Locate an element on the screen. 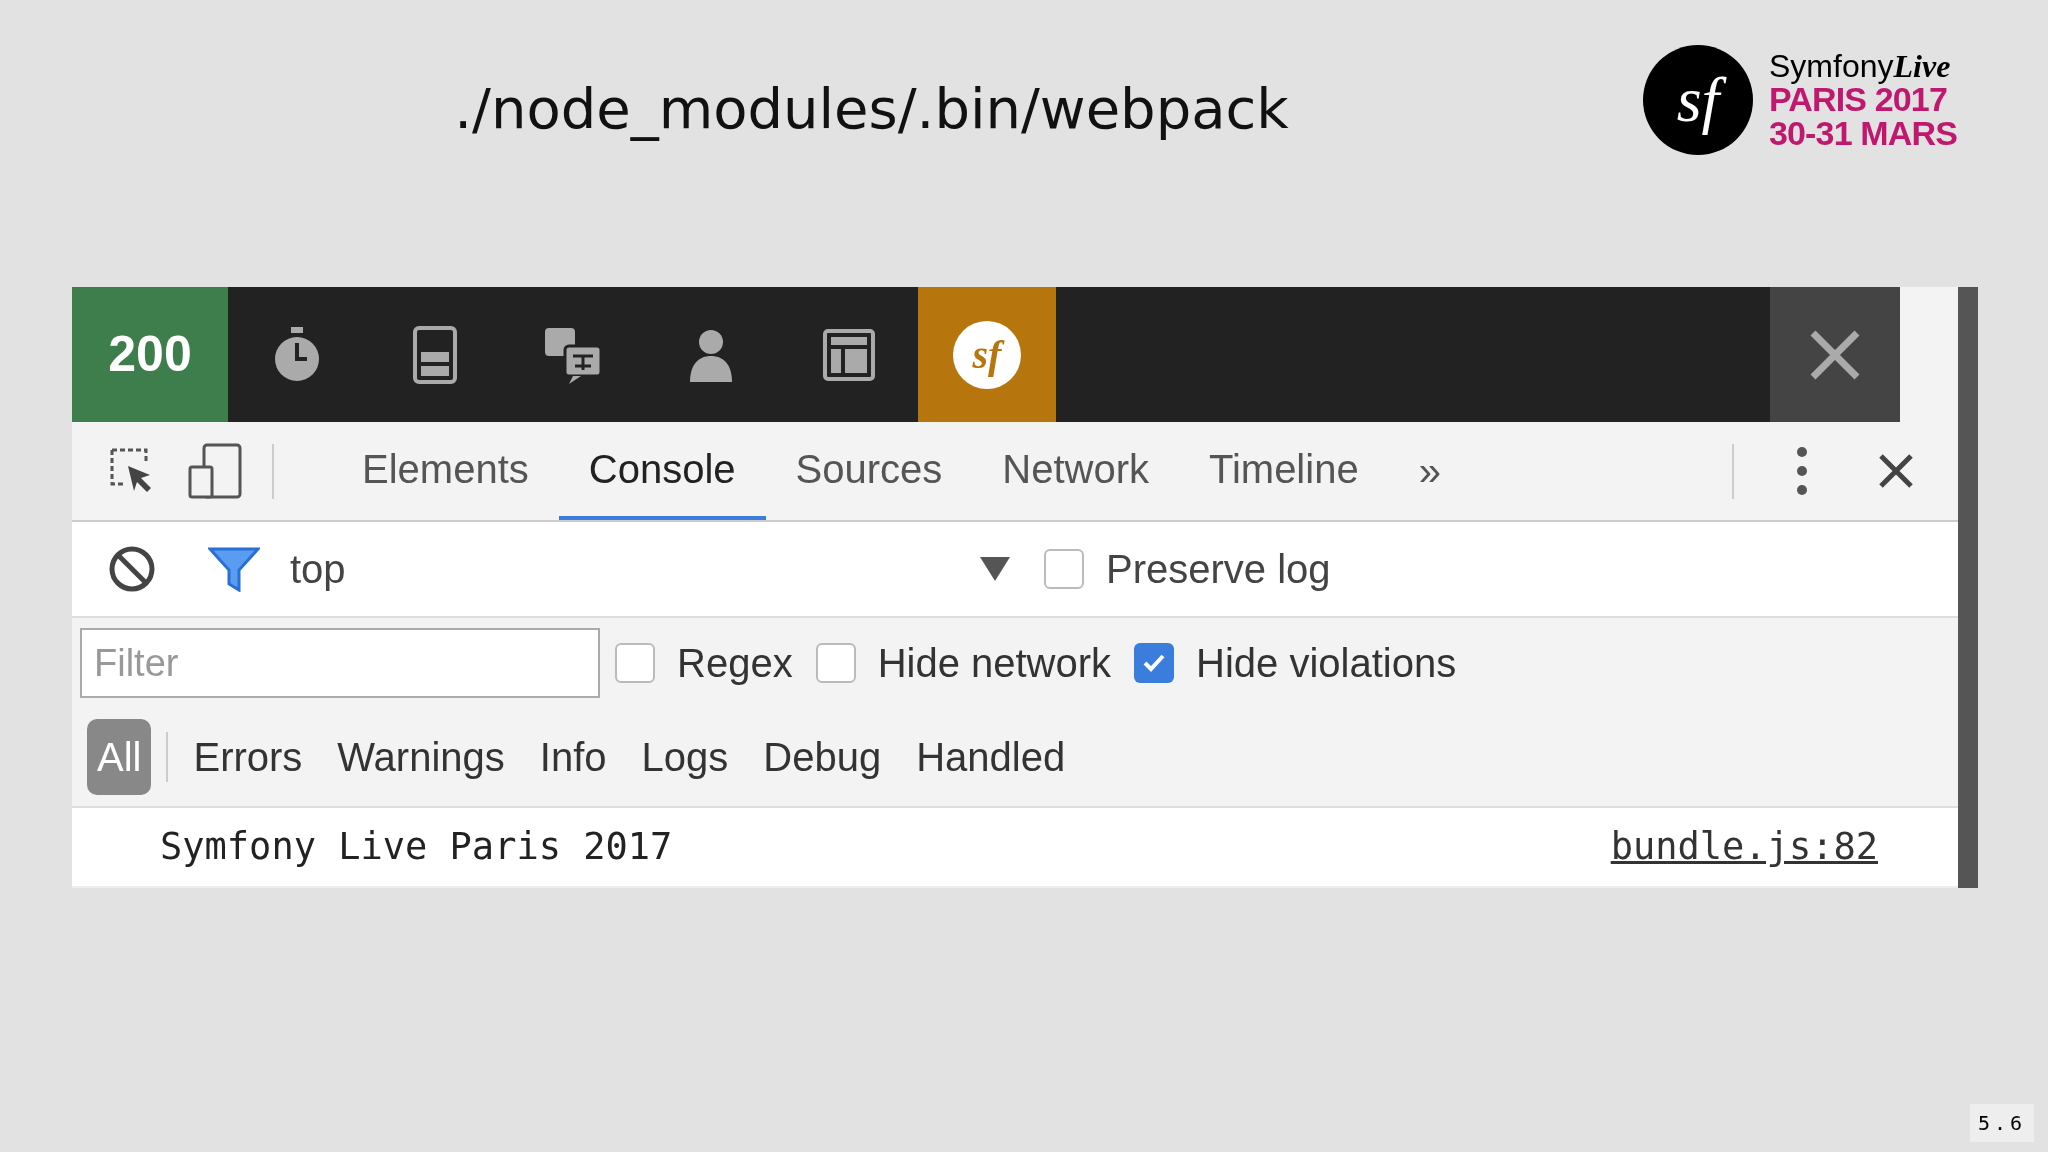 This screenshot has width=2048, height=1152. console-message: Symfony Live Paris 2017 is located at coordinates (416, 847).